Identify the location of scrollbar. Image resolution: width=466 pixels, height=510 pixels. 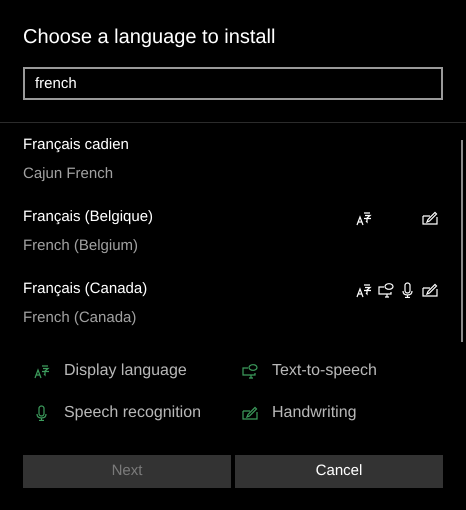
(462, 241).